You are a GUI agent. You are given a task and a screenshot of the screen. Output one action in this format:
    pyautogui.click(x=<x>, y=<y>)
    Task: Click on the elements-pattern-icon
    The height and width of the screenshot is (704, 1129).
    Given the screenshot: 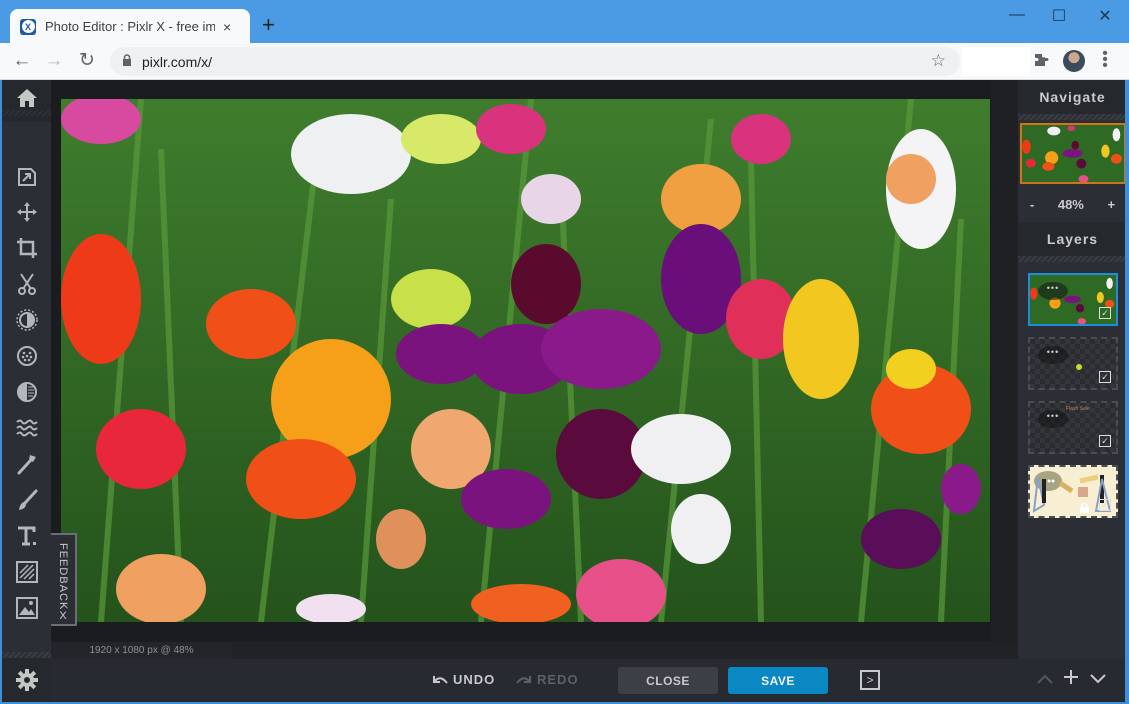 What is the action you would take?
    pyautogui.click(x=26, y=571)
    